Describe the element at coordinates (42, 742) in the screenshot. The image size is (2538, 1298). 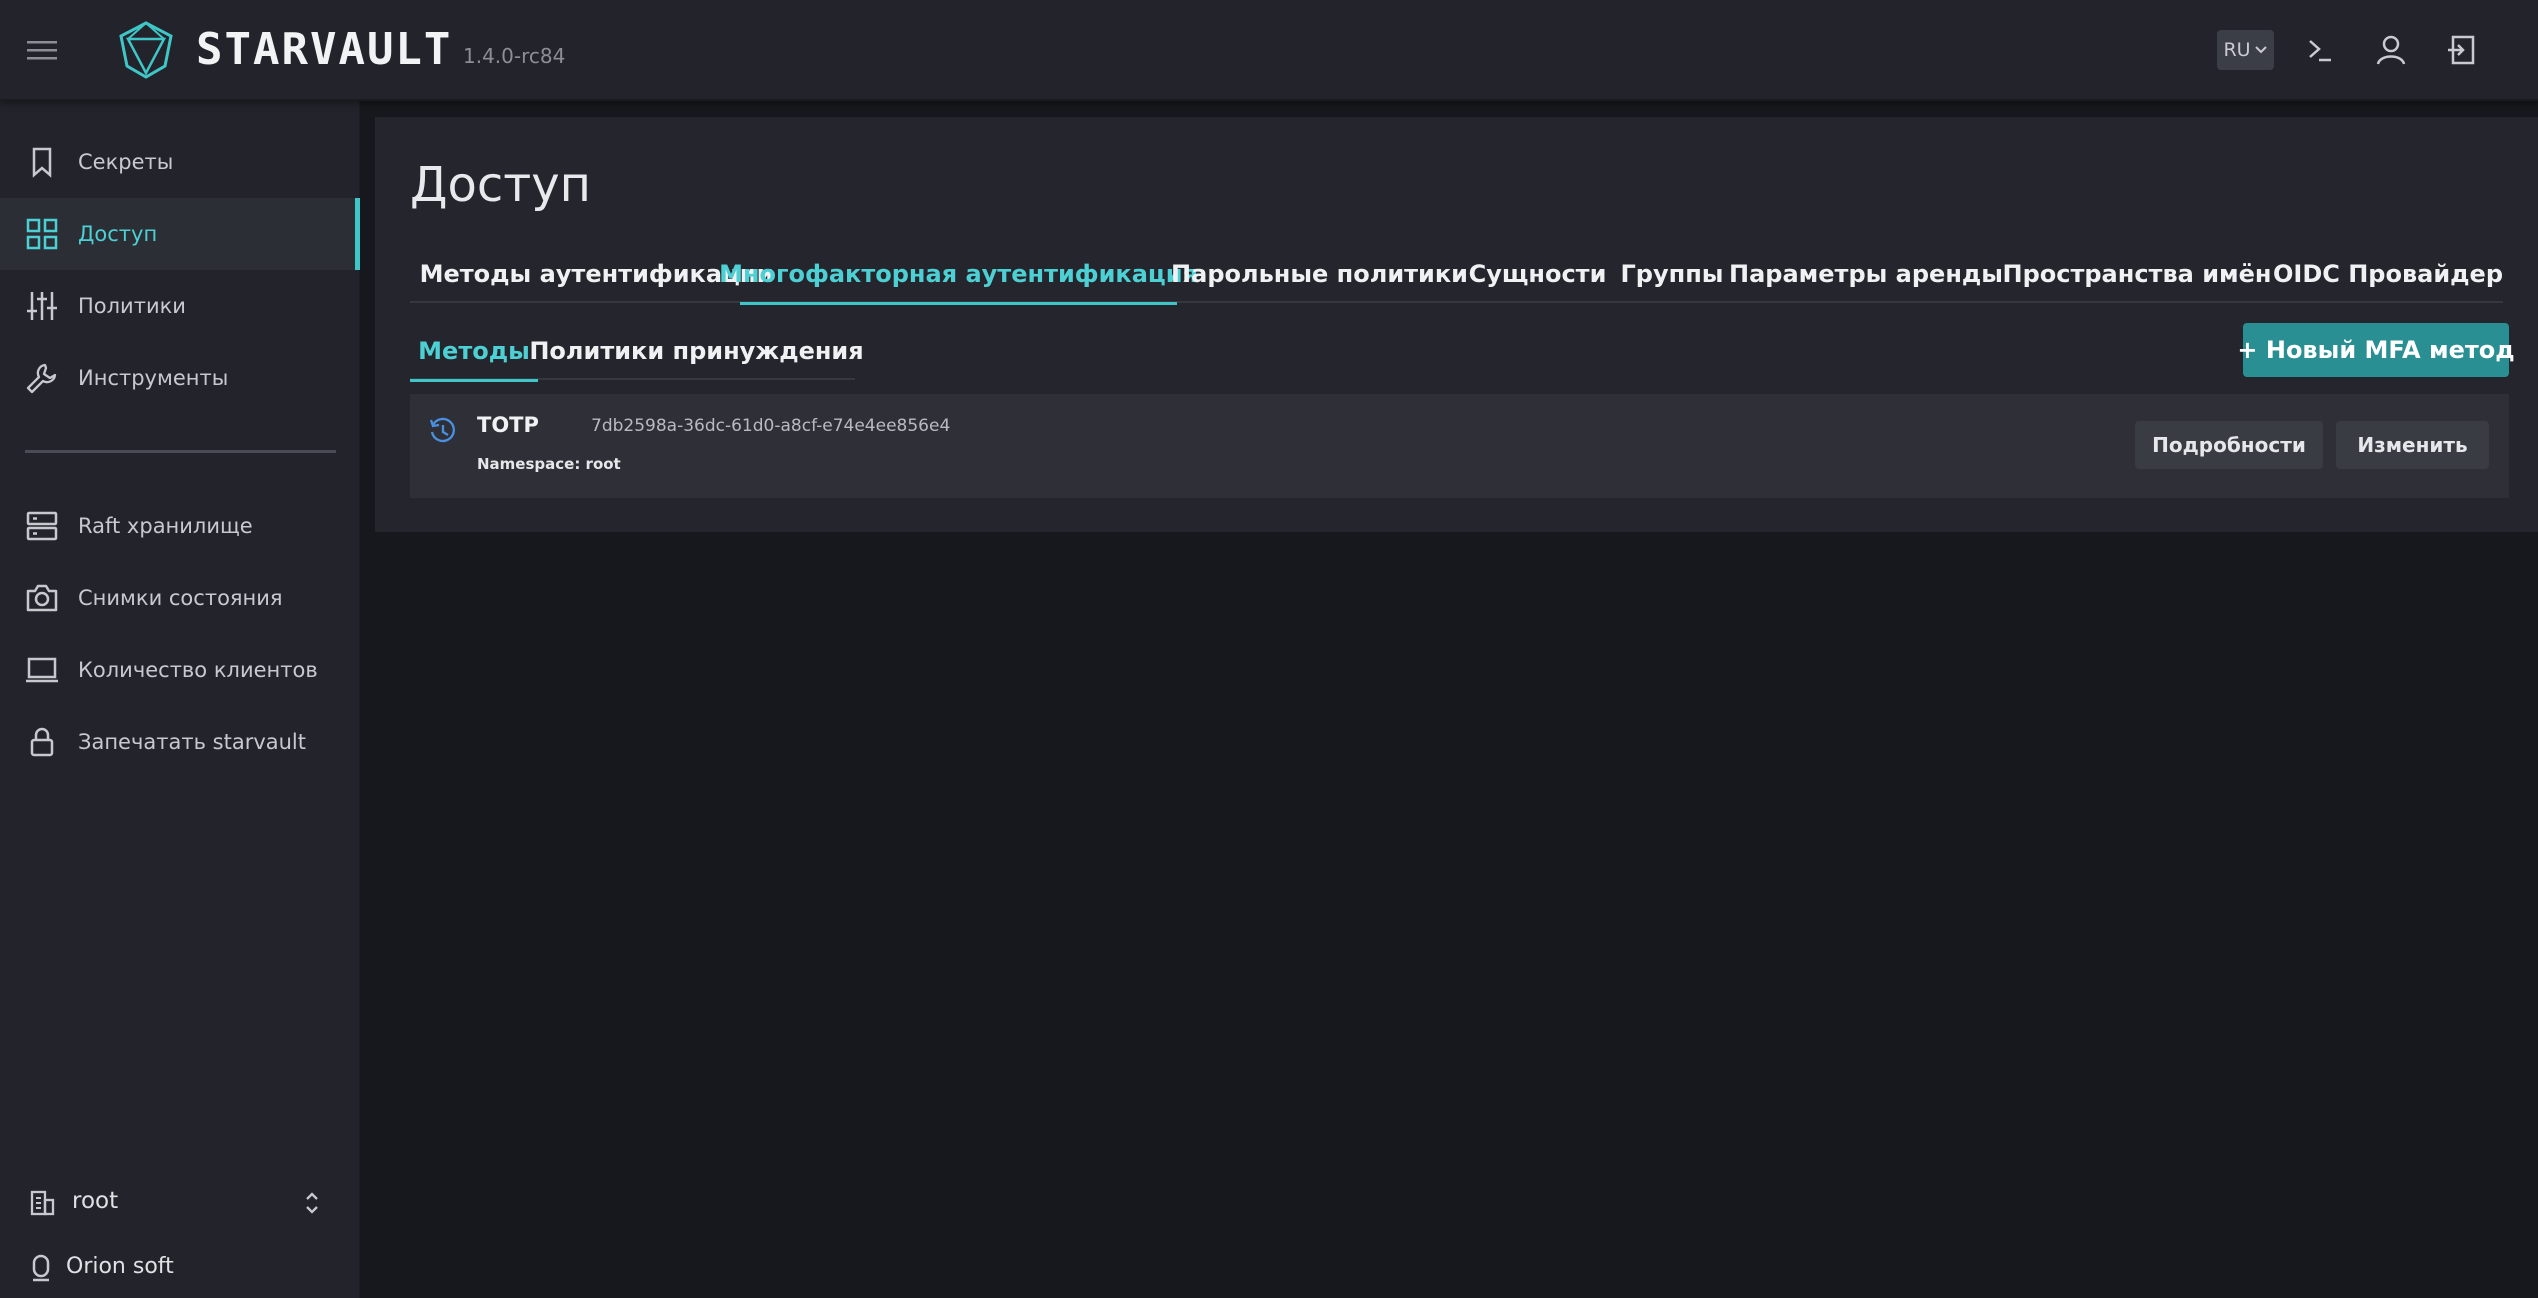
I see `lock-icon` at that location.